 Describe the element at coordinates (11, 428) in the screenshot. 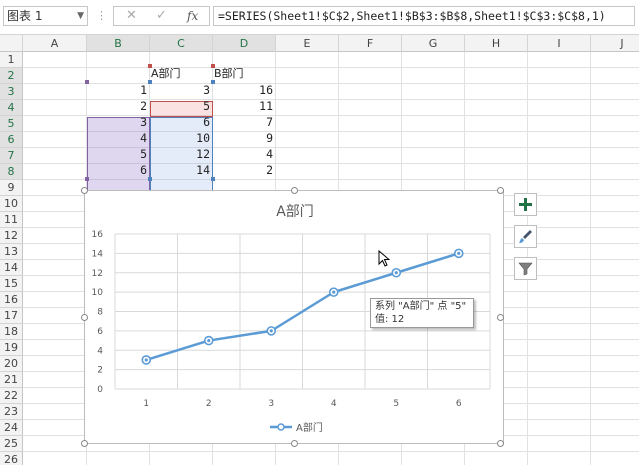

I see `row-header-24: 24` at that location.